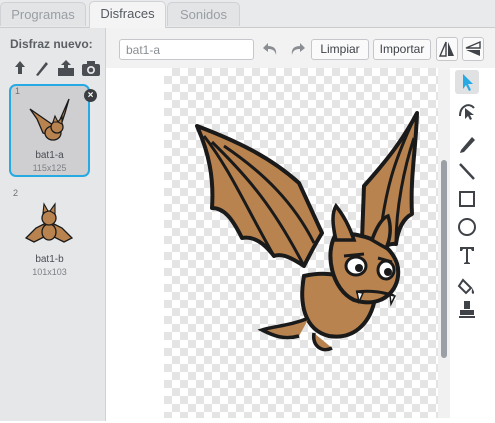  Describe the element at coordinates (340, 49) in the screenshot. I see `clear-button: Limpiar` at that location.